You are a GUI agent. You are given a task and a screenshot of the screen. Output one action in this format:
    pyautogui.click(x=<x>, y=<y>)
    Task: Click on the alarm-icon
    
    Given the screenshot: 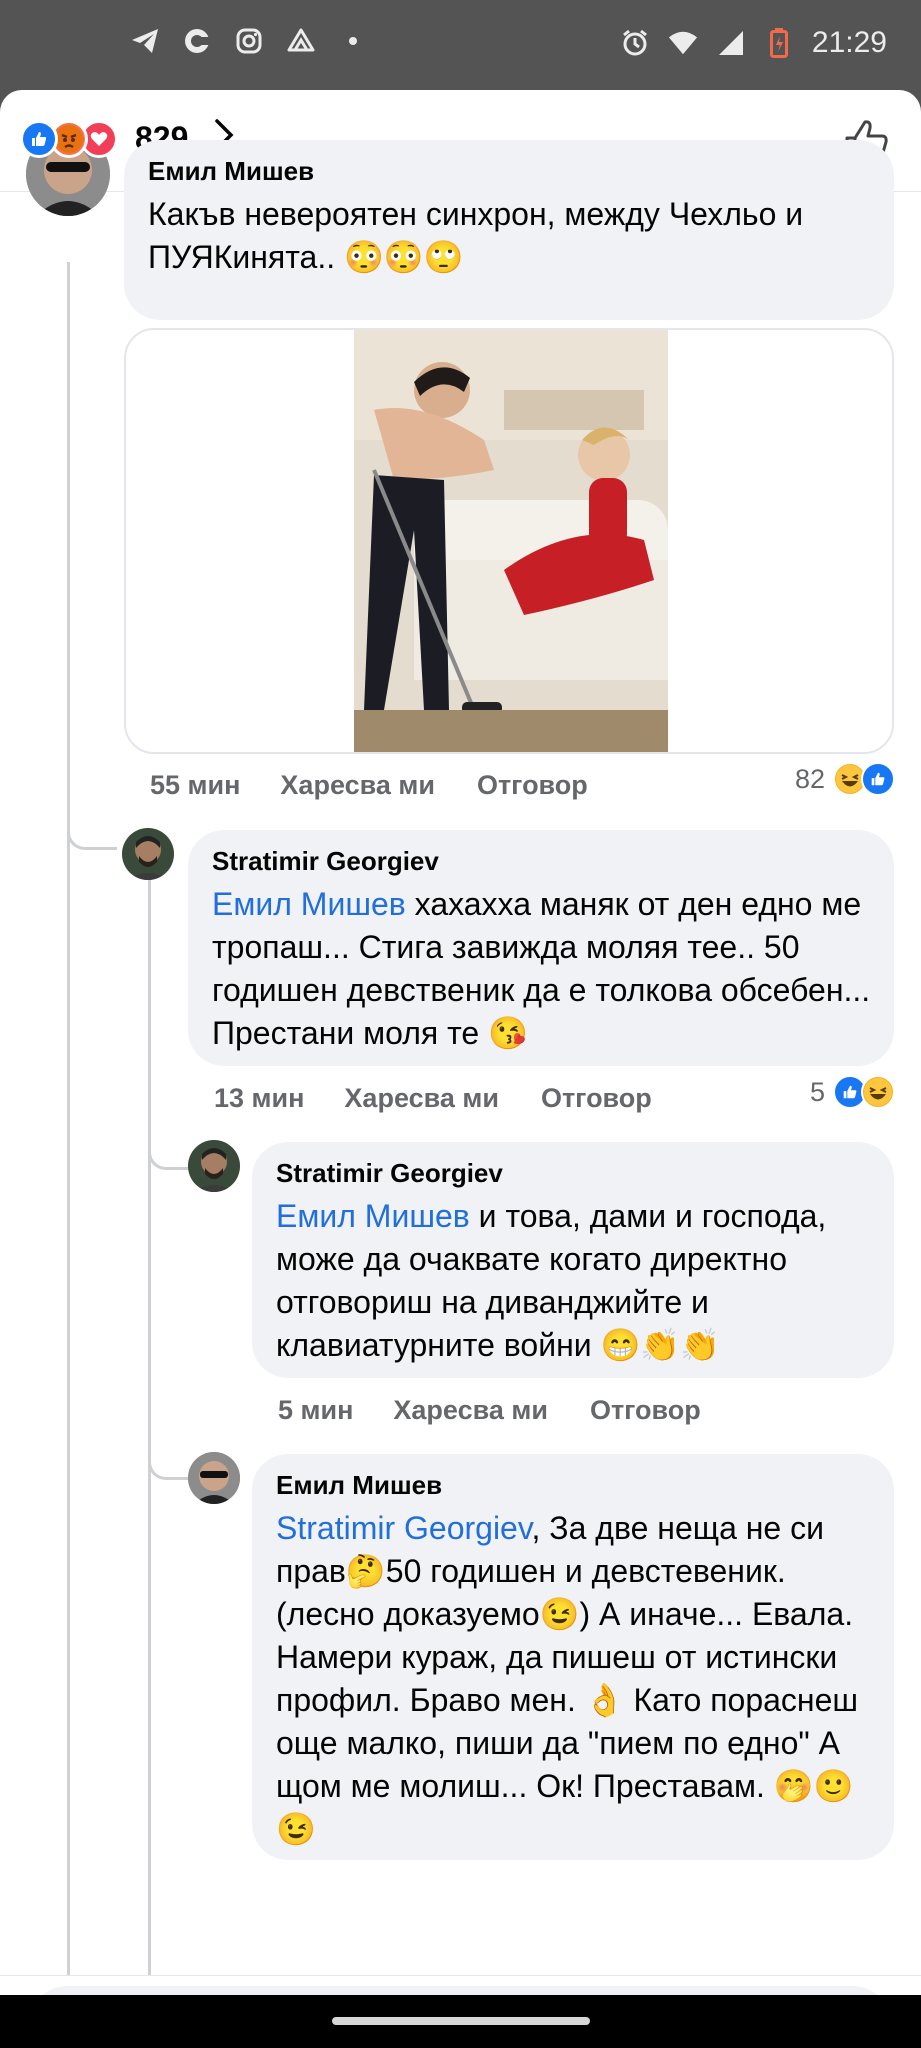 What is the action you would take?
    pyautogui.click(x=635, y=43)
    